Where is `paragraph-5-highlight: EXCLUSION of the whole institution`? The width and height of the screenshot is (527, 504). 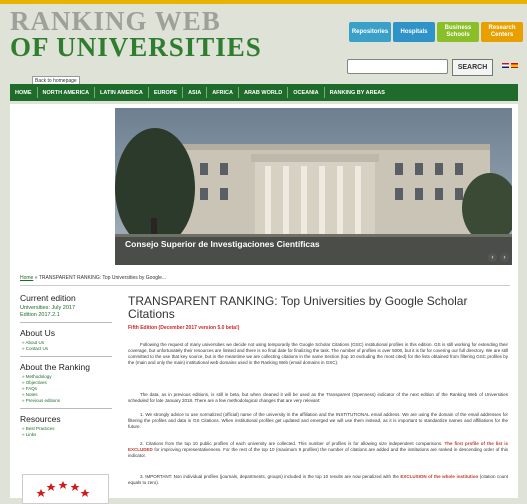
paragraph-5-highlight: EXCLUSION of the whole institution is located at coordinates (439, 476).